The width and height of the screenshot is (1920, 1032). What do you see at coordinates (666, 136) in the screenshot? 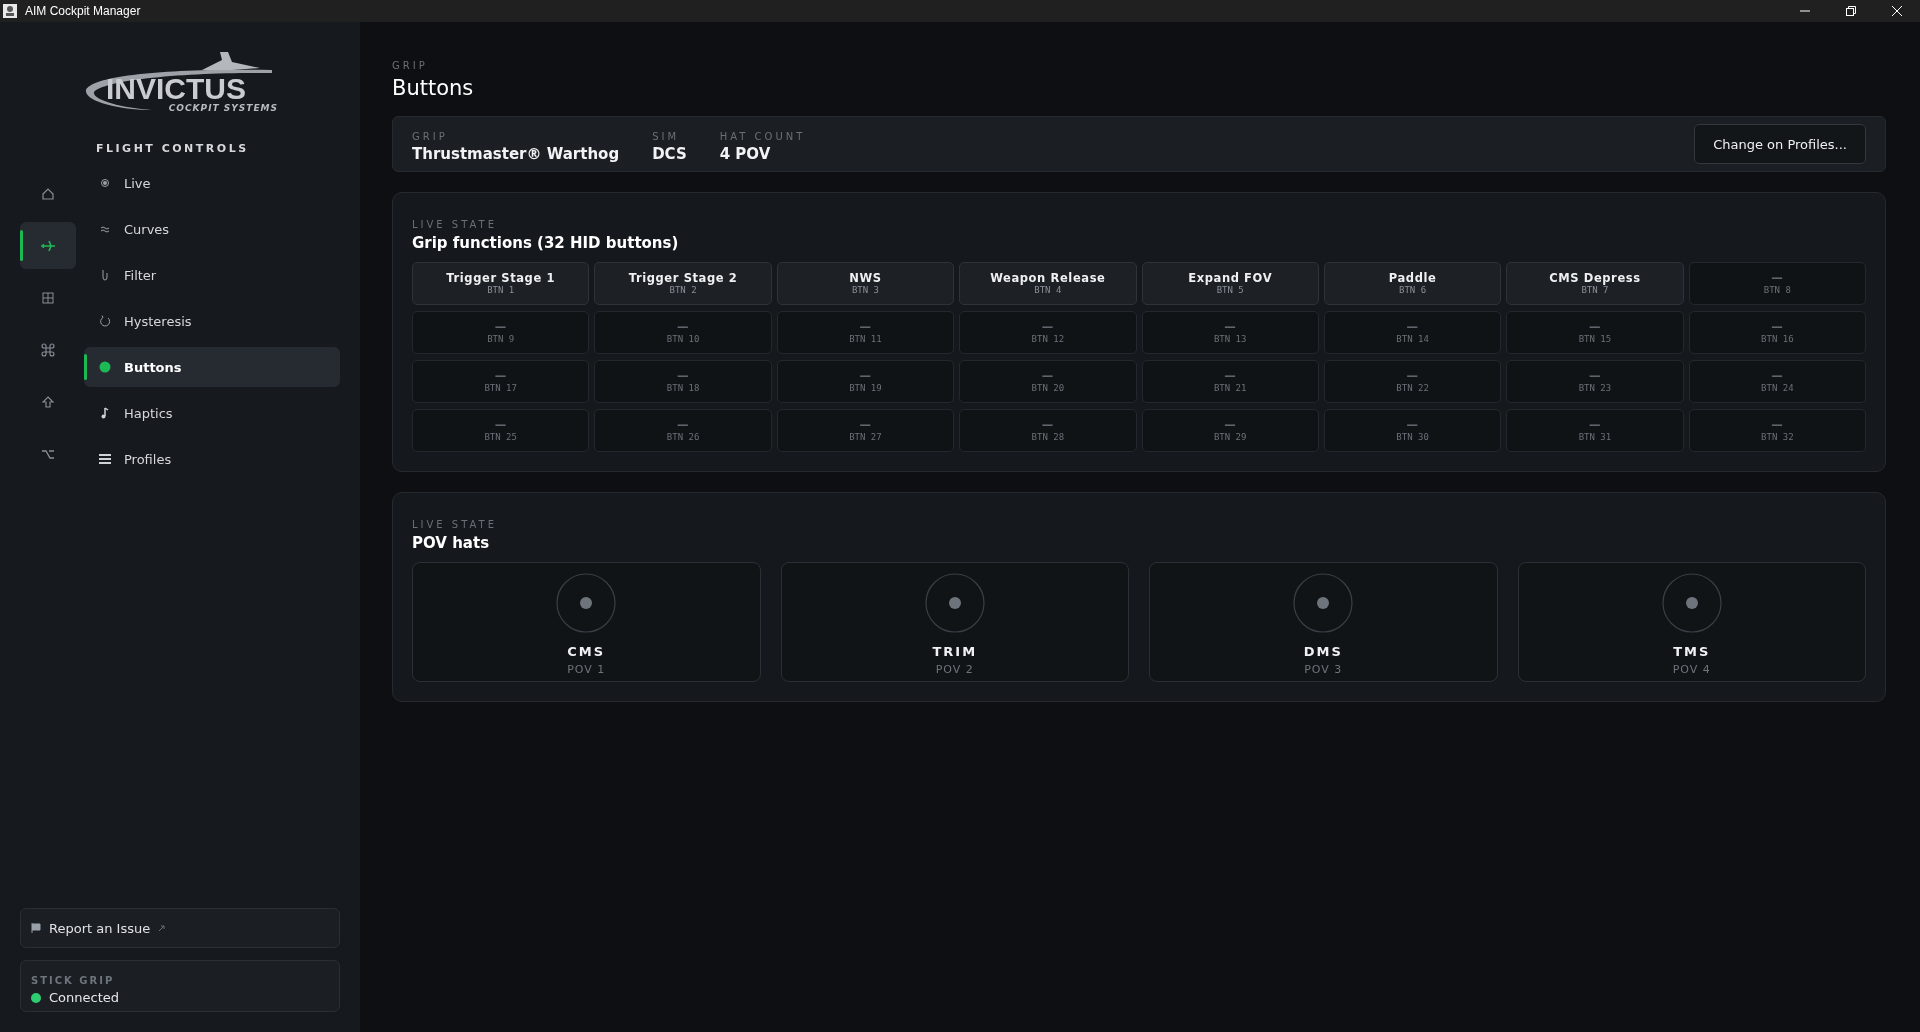
I see `field-label: SIM` at bounding box center [666, 136].